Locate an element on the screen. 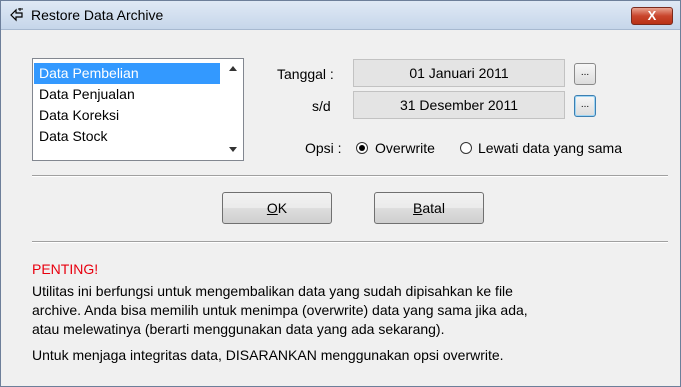 This screenshot has height=387, width=681. list-item-data-koreksi: Data Koreksi is located at coordinates (127, 115).